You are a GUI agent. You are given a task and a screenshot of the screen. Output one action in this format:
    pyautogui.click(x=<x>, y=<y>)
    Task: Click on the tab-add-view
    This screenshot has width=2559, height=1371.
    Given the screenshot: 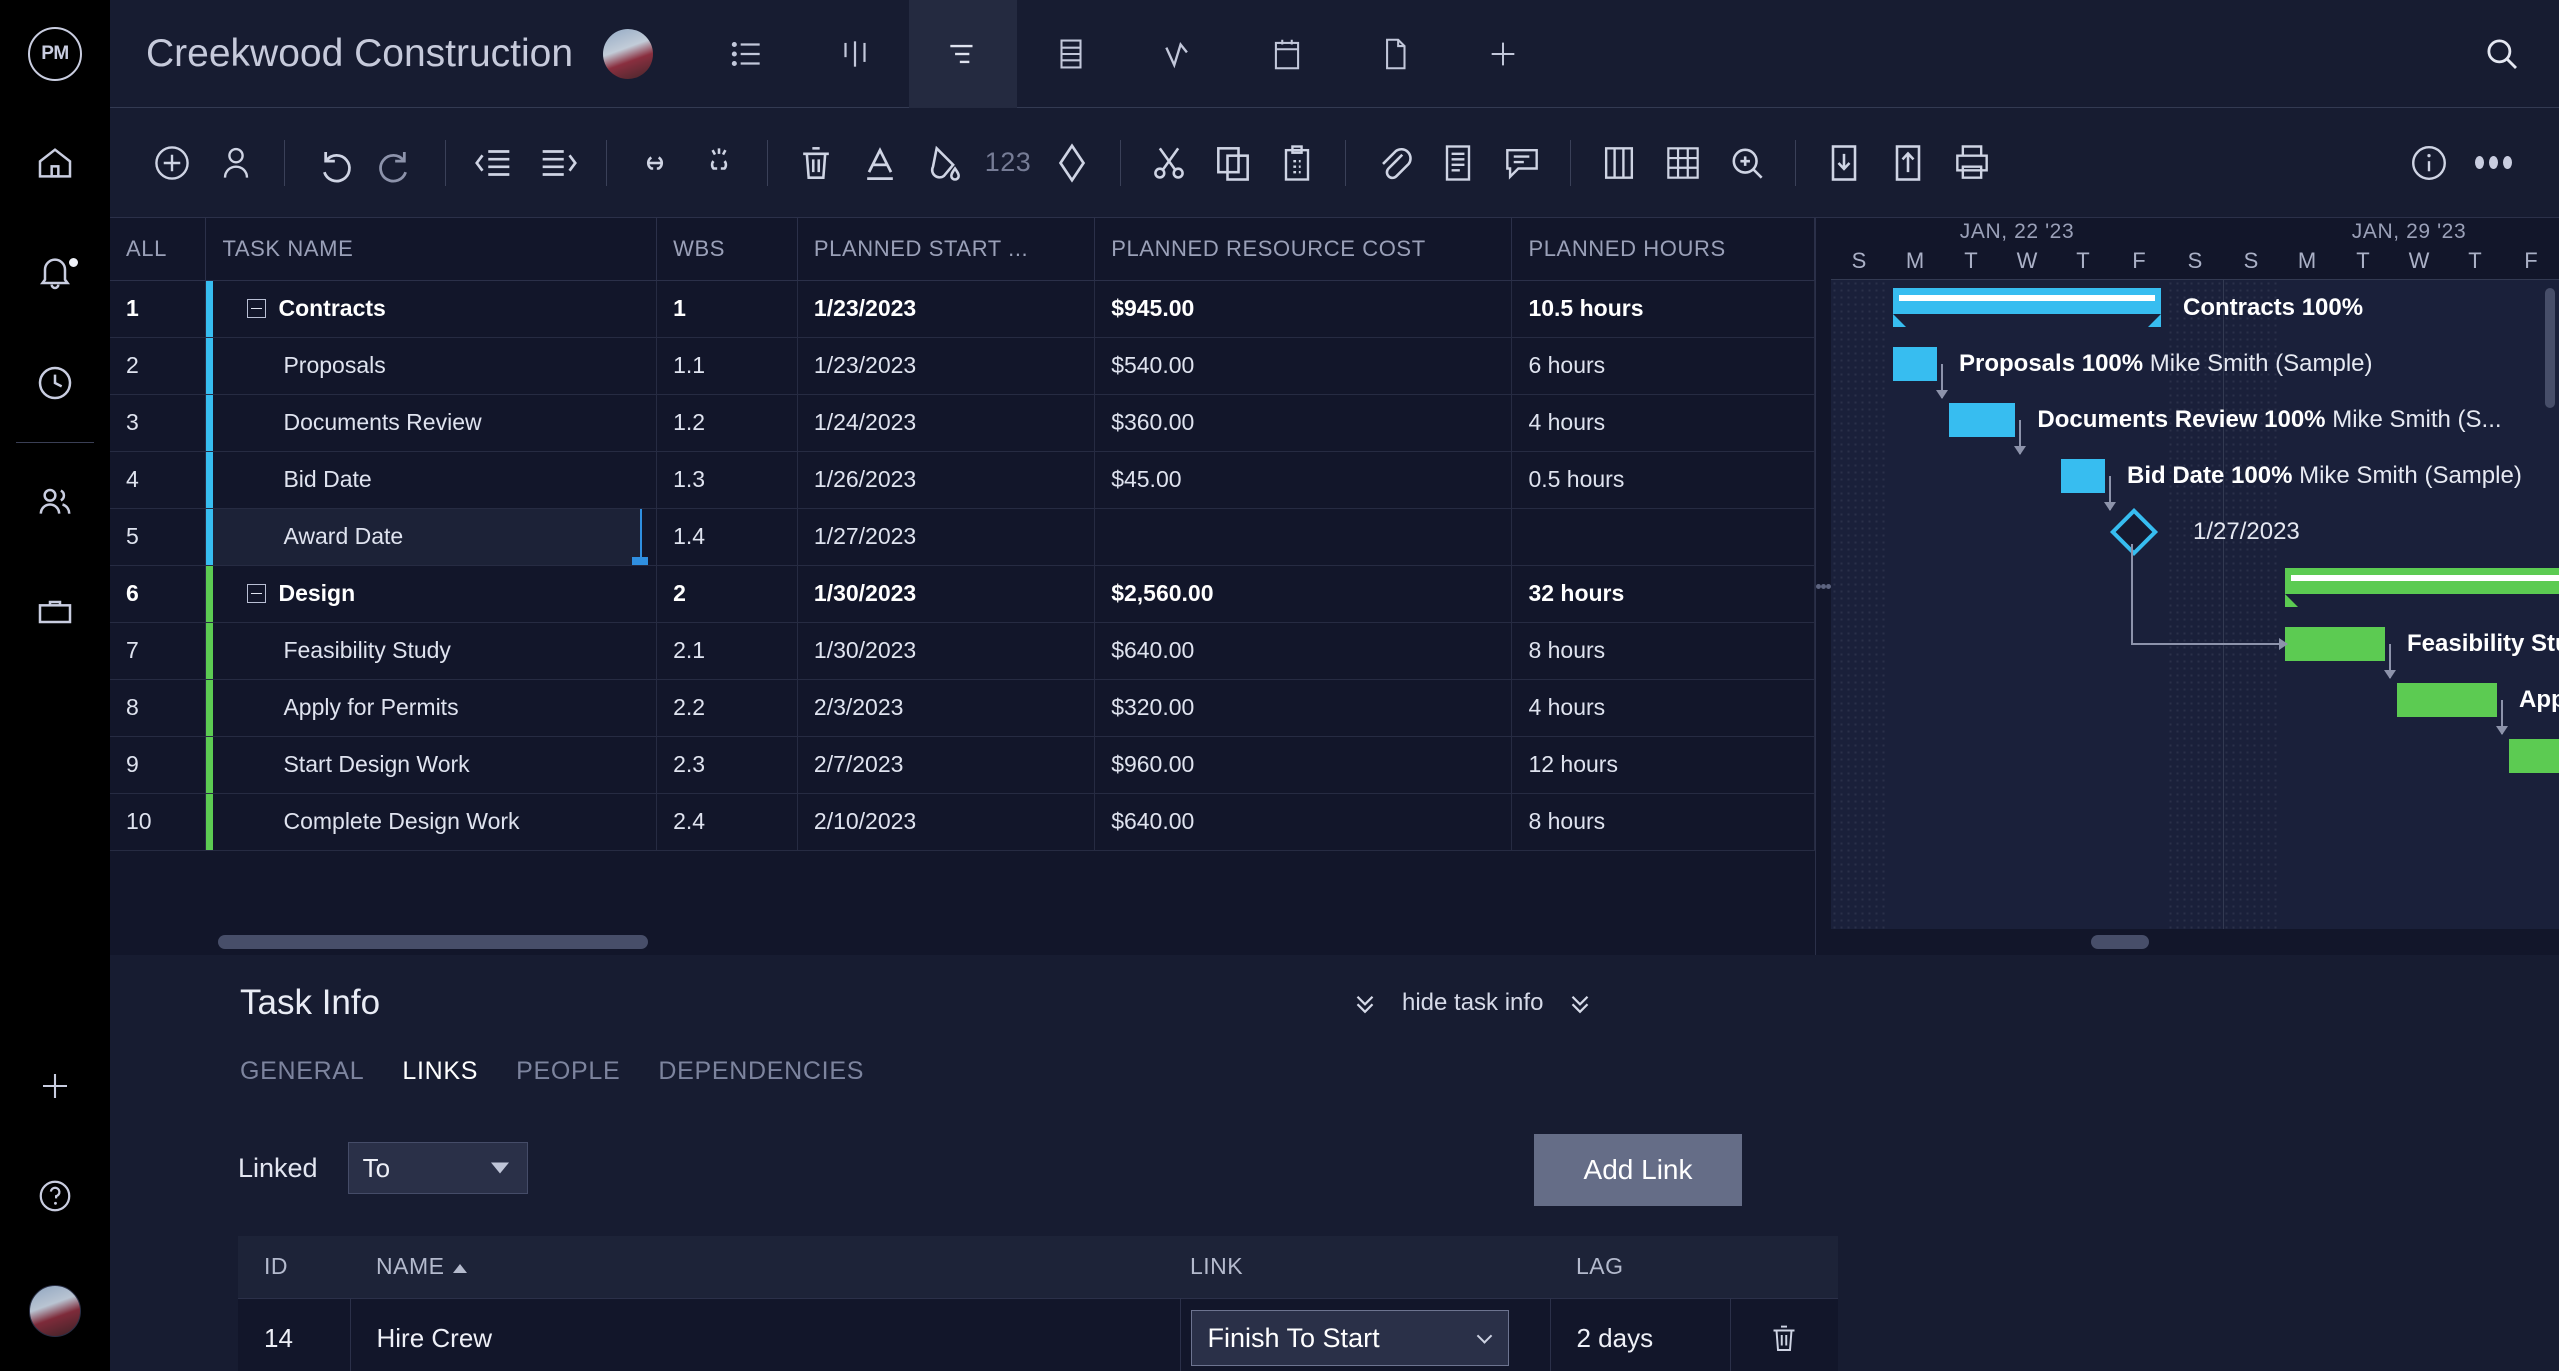 What is the action you would take?
    pyautogui.click(x=1503, y=54)
    